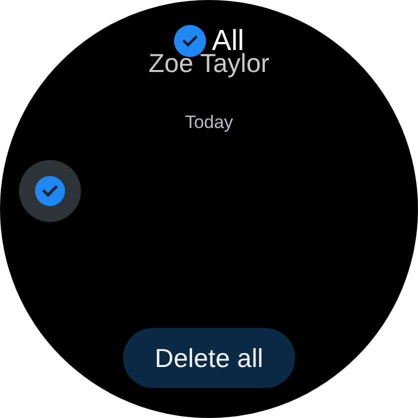 This screenshot has height=418, width=418. What do you see at coordinates (209, 122) in the screenshot?
I see `date-header: Today` at bounding box center [209, 122].